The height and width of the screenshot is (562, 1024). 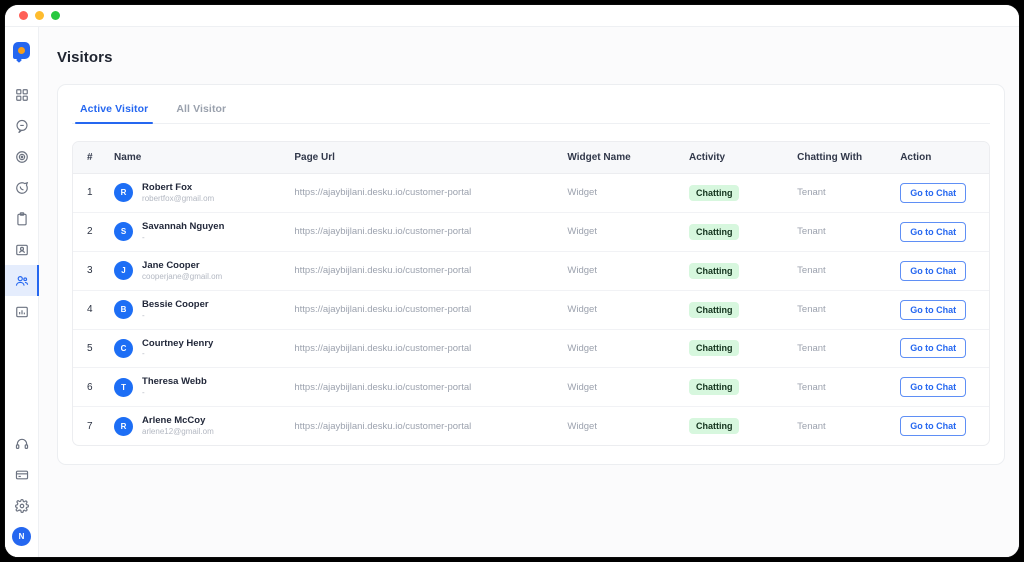 What do you see at coordinates (124, 387) in the screenshot?
I see `avatar: T` at bounding box center [124, 387].